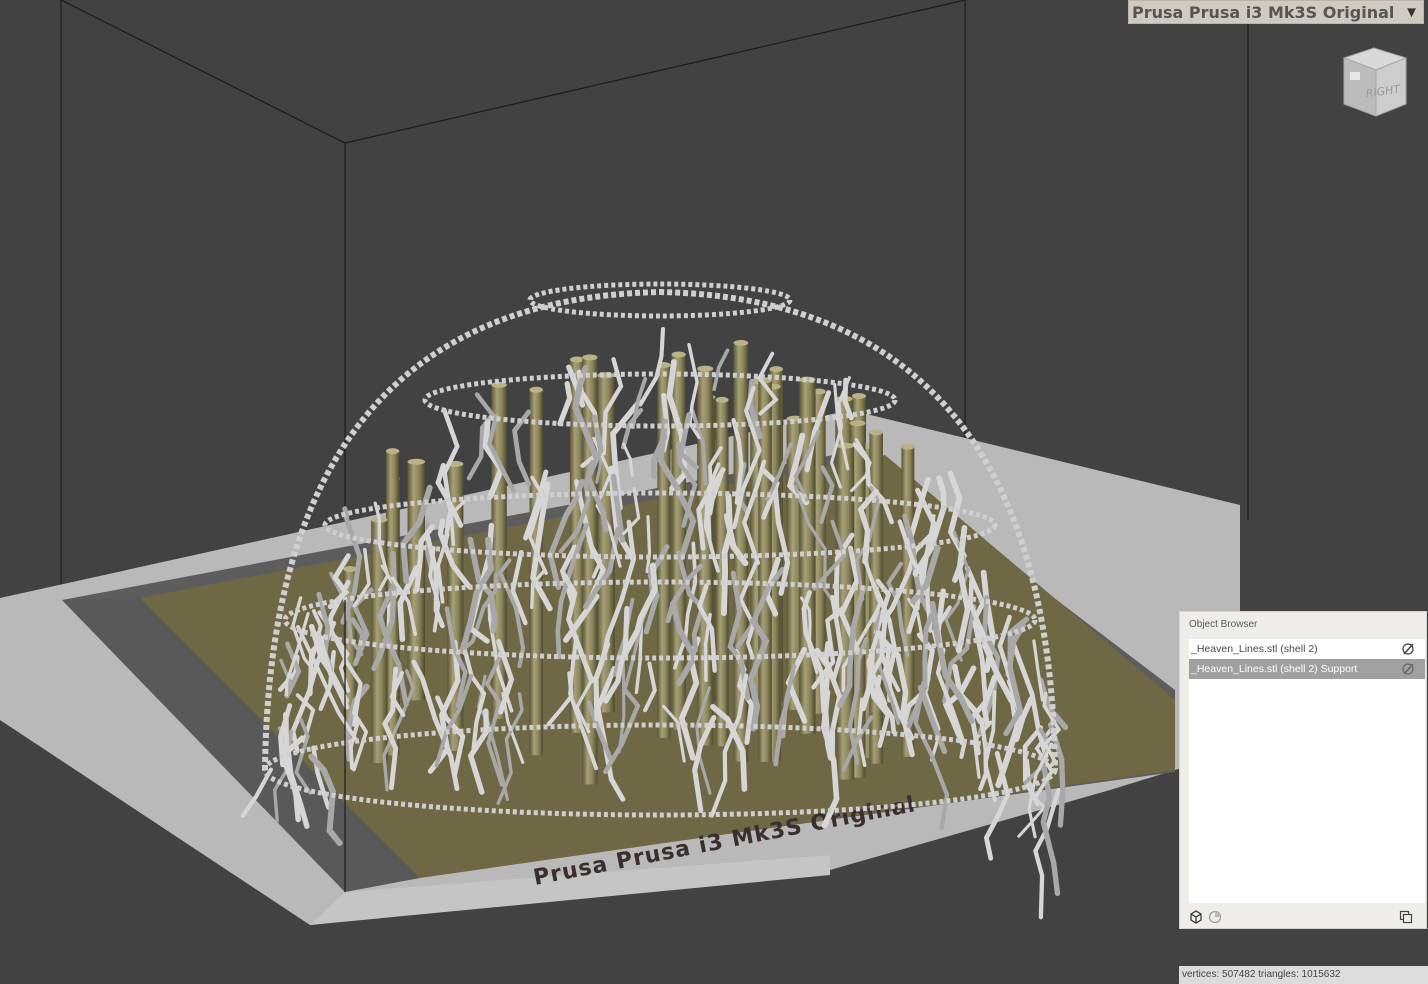 The image size is (1428, 984). I want to click on object-browser-title: Object Browser, so click(1223, 624).